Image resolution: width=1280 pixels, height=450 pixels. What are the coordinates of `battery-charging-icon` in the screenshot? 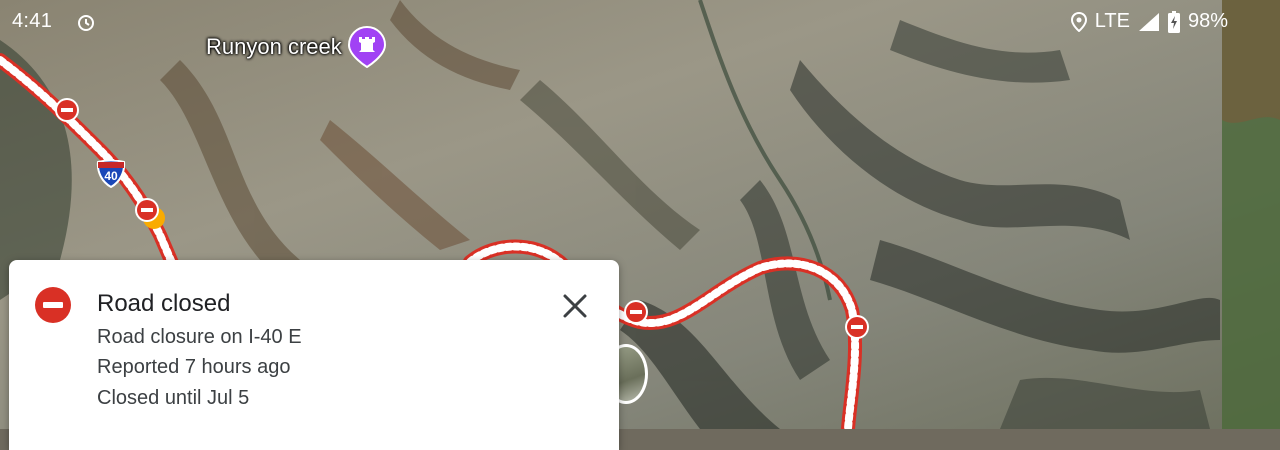 It's located at (1173, 21).